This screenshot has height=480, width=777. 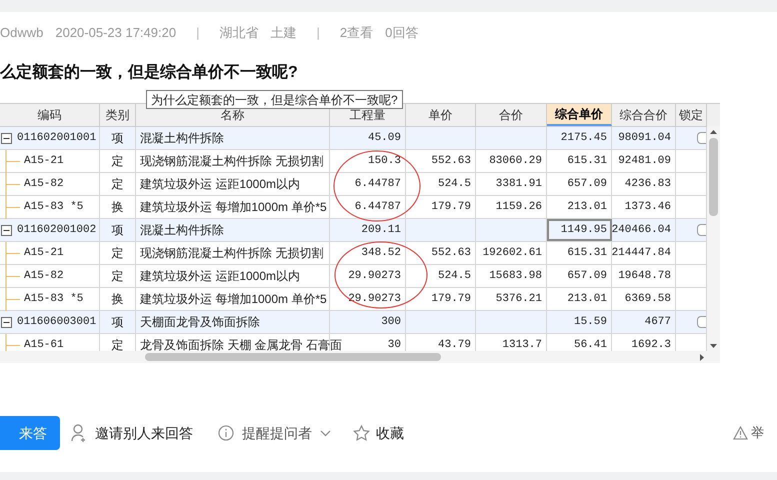 I want to click on table-cell-text: 011606003001, so click(x=56, y=322).